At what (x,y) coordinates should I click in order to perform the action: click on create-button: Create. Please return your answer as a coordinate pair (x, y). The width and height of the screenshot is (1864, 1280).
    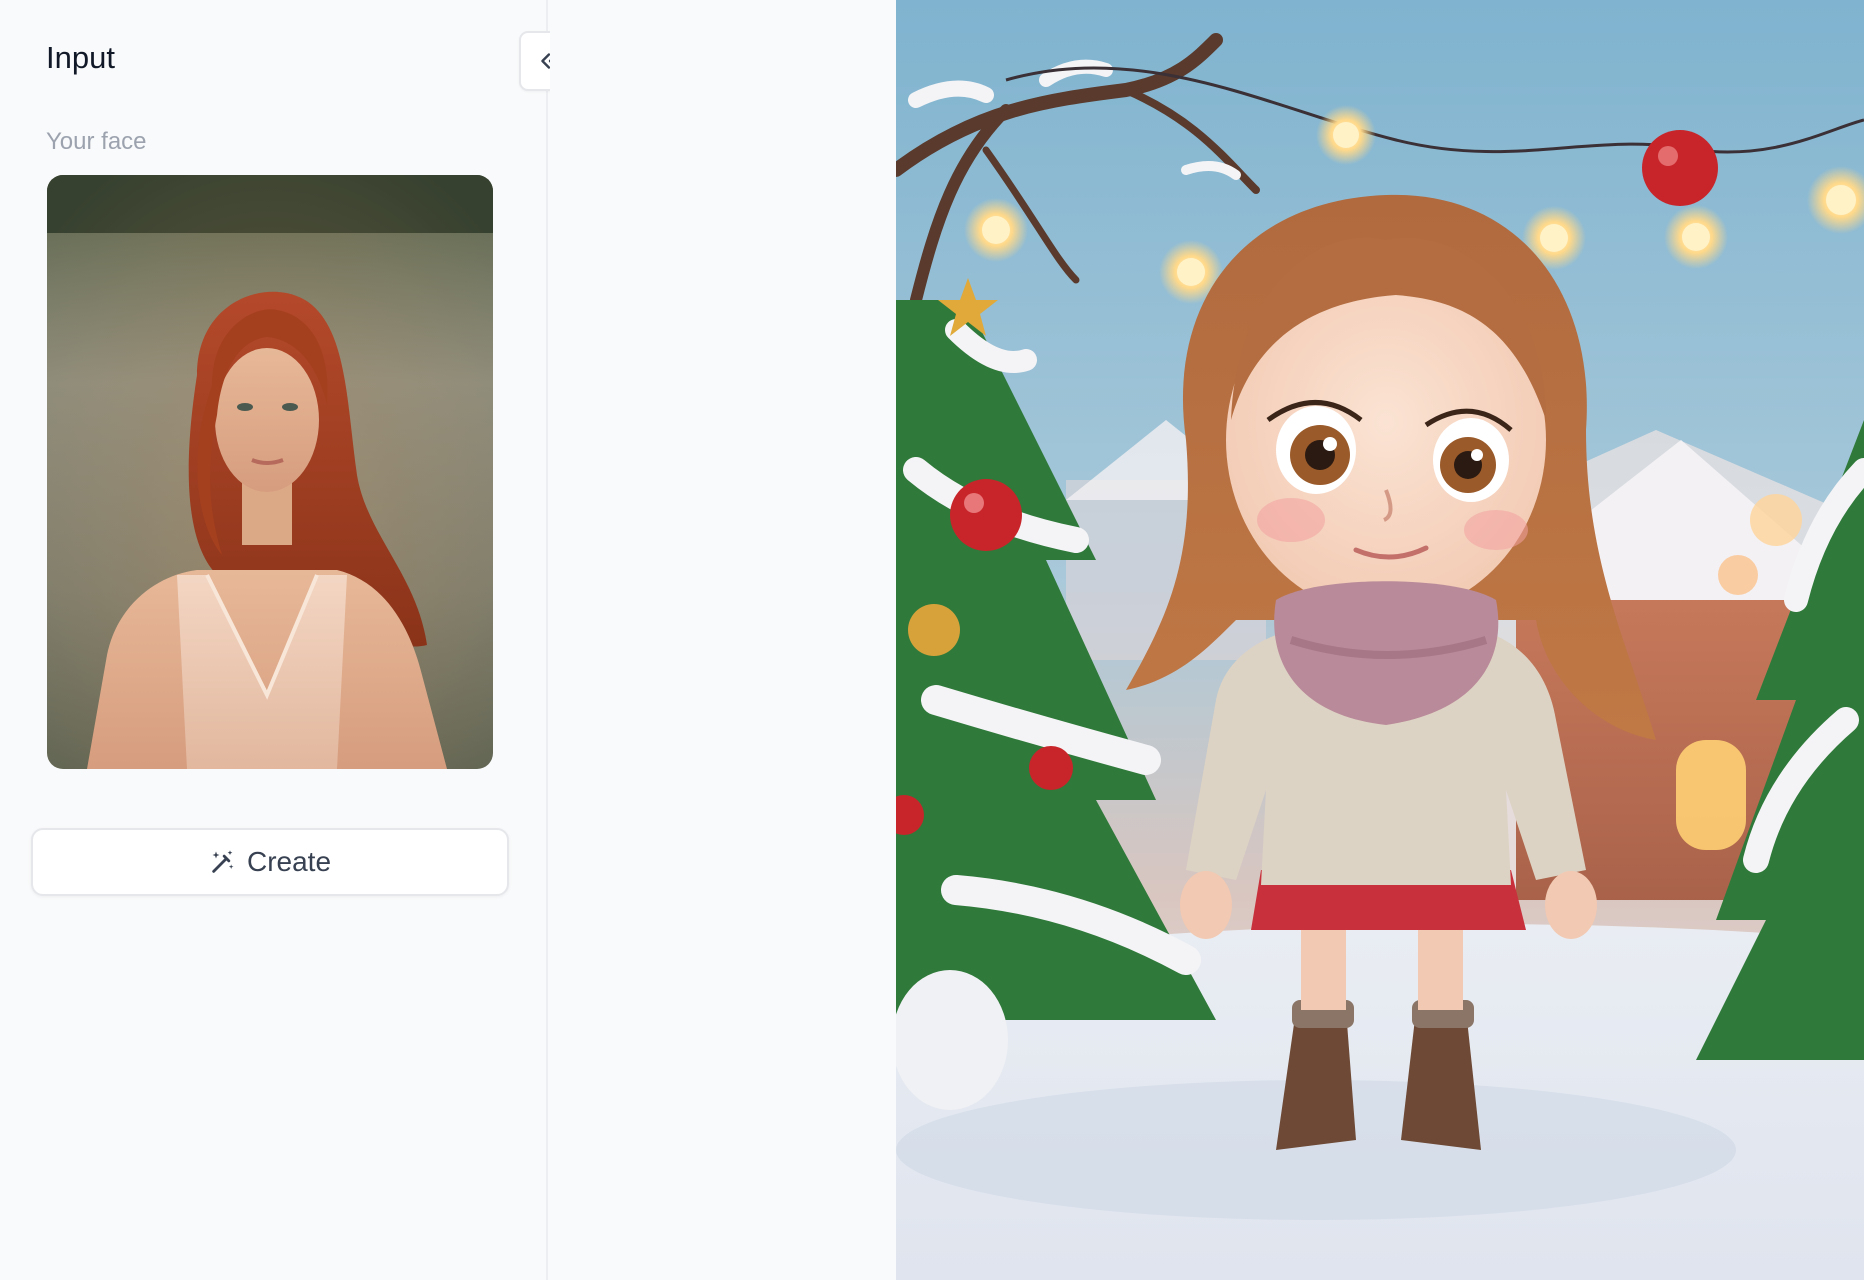
    Looking at the image, I should click on (270, 862).